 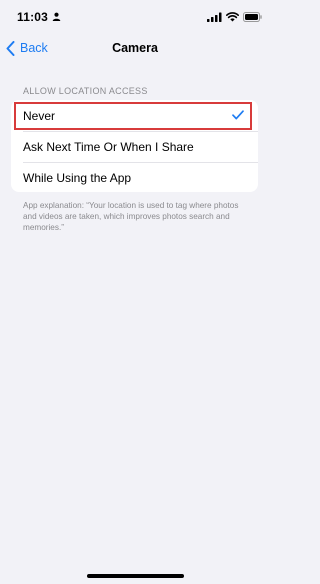 What do you see at coordinates (238, 115) in the screenshot?
I see `checkmark-icon` at bounding box center [238, 115].